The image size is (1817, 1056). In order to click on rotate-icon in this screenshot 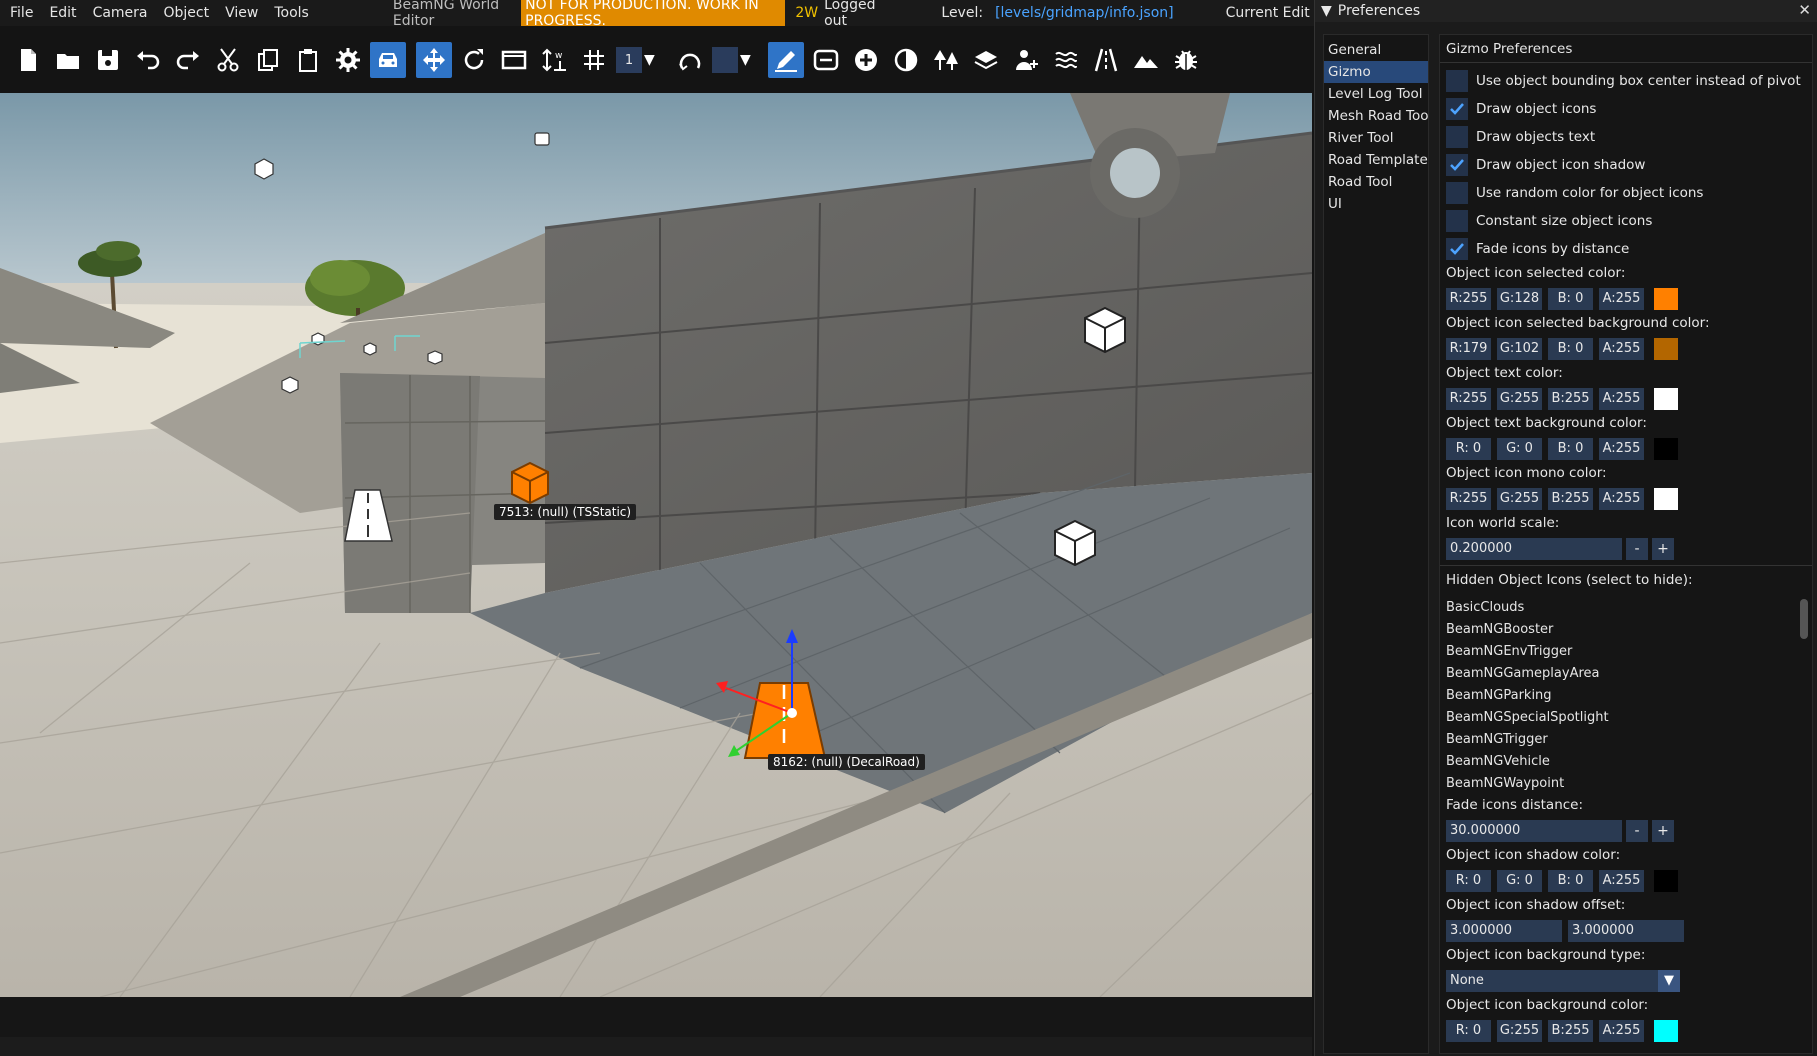, I will do `click(474, 60)`.